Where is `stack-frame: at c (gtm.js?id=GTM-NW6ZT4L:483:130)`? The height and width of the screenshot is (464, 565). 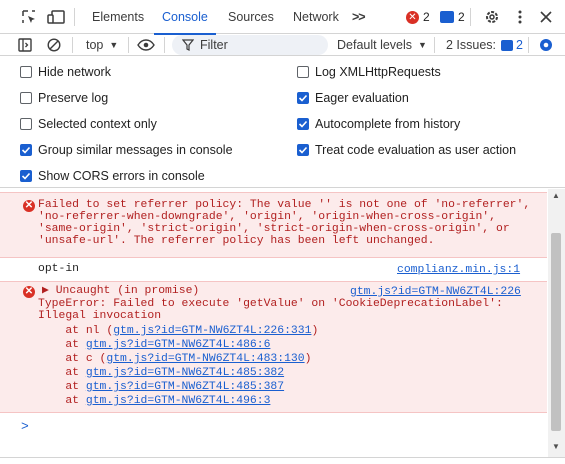
stack-frame: at c (gtm.js?id=GTM-NW6ZT4L:483:130) is located at coordinates (175, 359).